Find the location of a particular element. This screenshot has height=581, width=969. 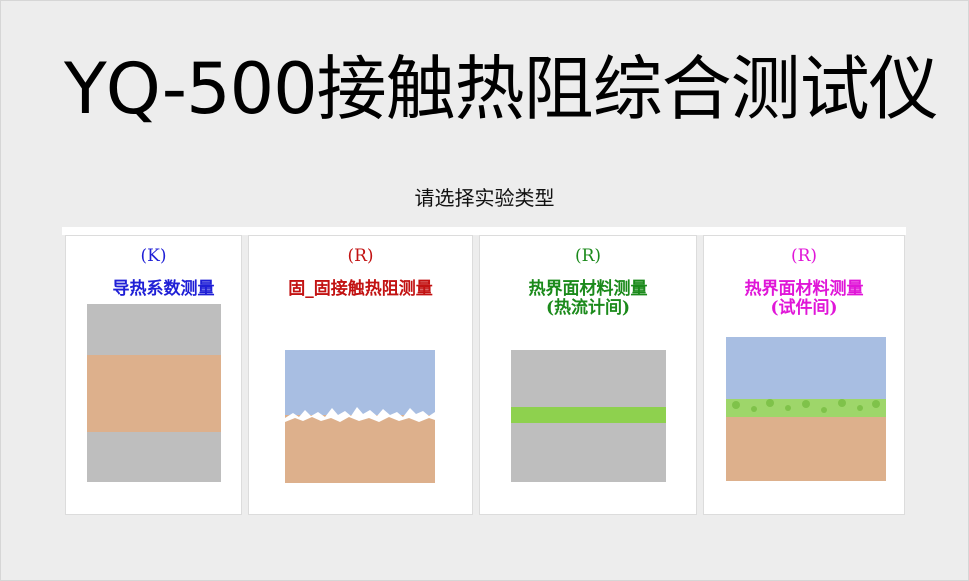

card-tim-between-meters: (R) 热界面材料测量 (热流计间) is located at coordinates (588, 375).